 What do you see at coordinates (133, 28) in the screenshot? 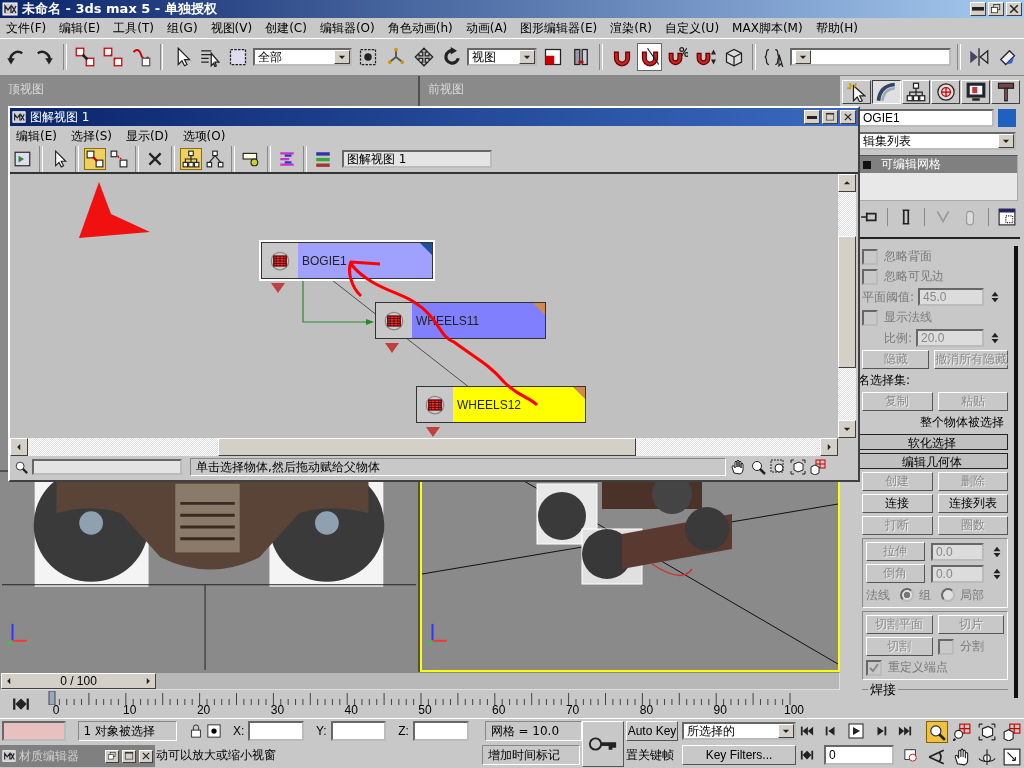
I see `menu-item: 工具(T)` at bounding box center [133, 28].